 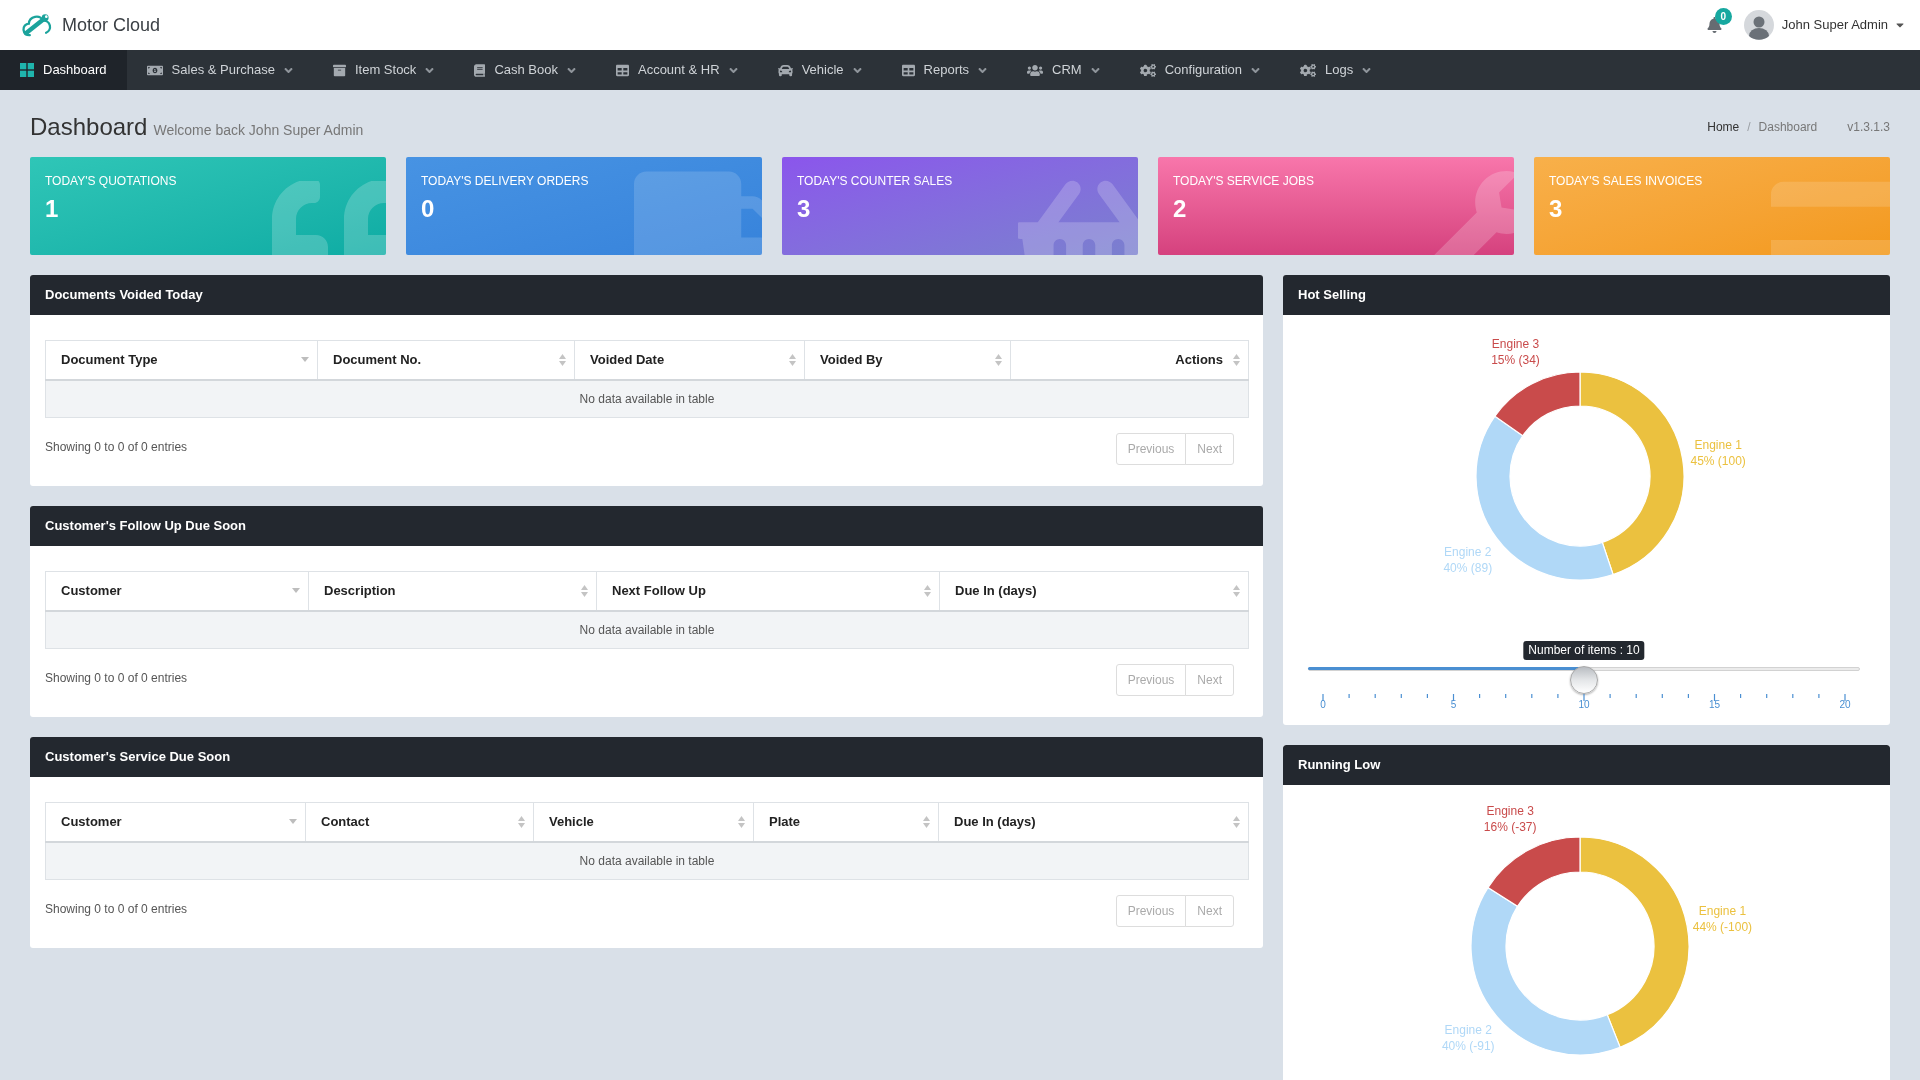 I want to click on stat-value: 0, so click(x=428, y=209).